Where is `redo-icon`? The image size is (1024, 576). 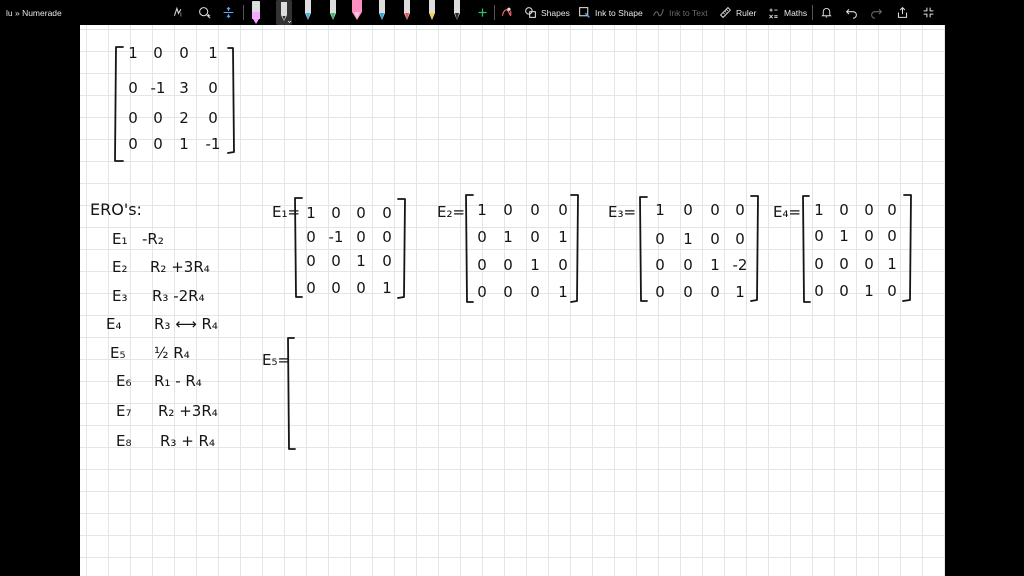 redo-icon is located at coordinates (876, 12).